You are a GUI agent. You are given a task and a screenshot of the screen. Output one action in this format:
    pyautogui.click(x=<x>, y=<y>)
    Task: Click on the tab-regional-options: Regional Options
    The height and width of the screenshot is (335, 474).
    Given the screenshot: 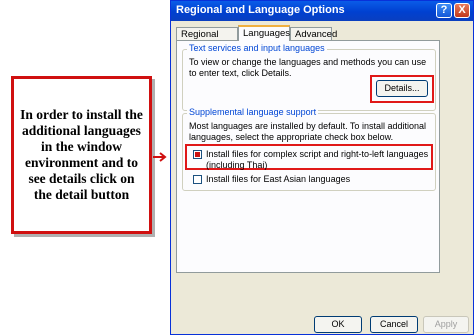 What is the action you would take?
    pyautogui.click(x=207, y=40)
    